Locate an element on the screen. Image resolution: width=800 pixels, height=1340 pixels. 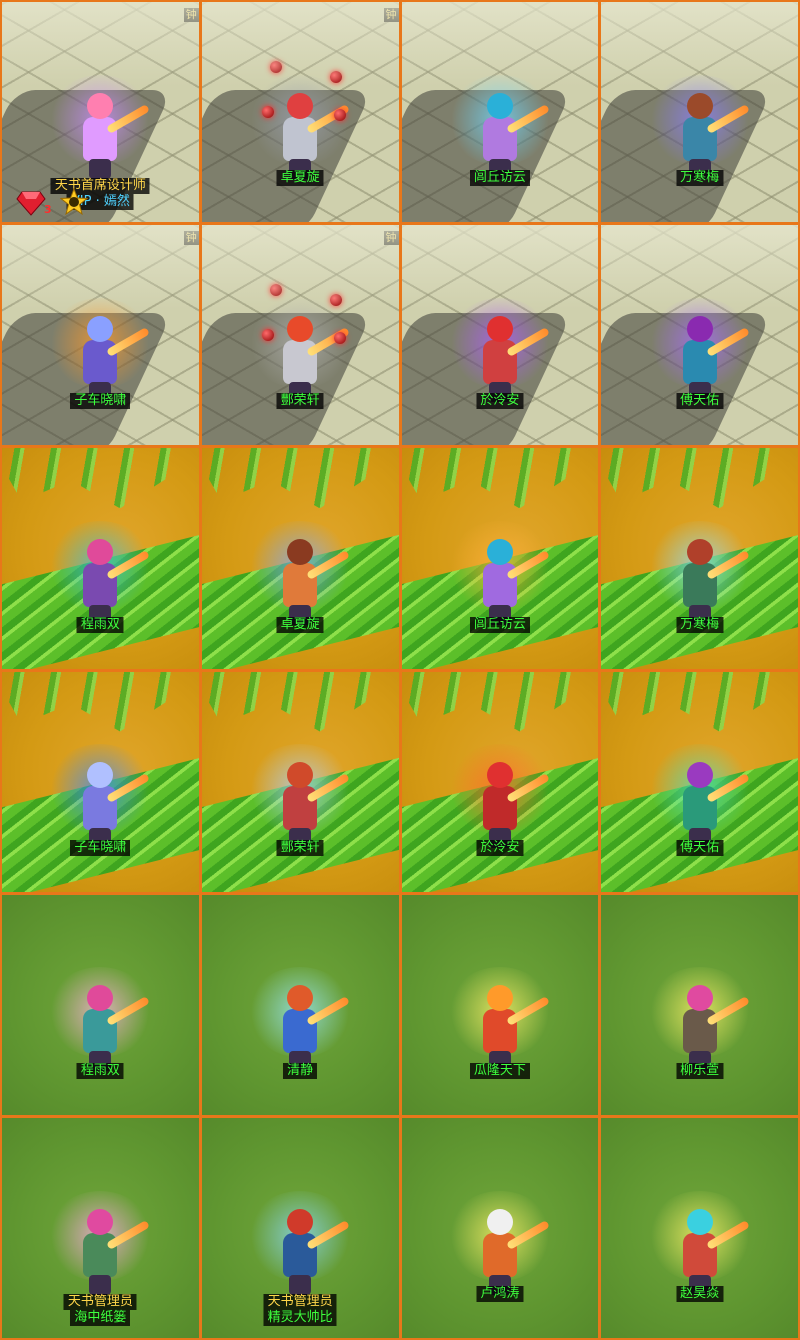
character-name: 清静 is located at coordinates (300, 1070).